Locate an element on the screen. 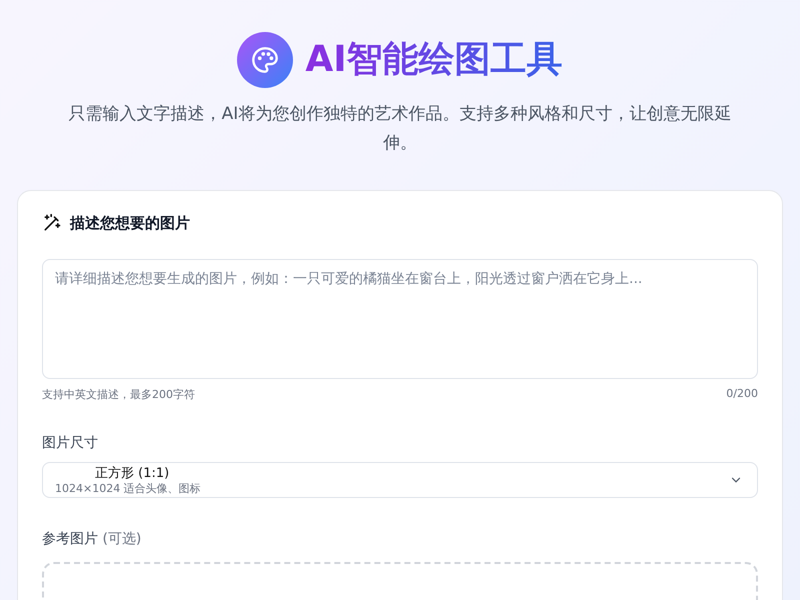 This screenshot has height=600, width=800. size-select: 正方形 (1:1) 1024×1024 适合头像、图标 is located at coordinates (400, 480).